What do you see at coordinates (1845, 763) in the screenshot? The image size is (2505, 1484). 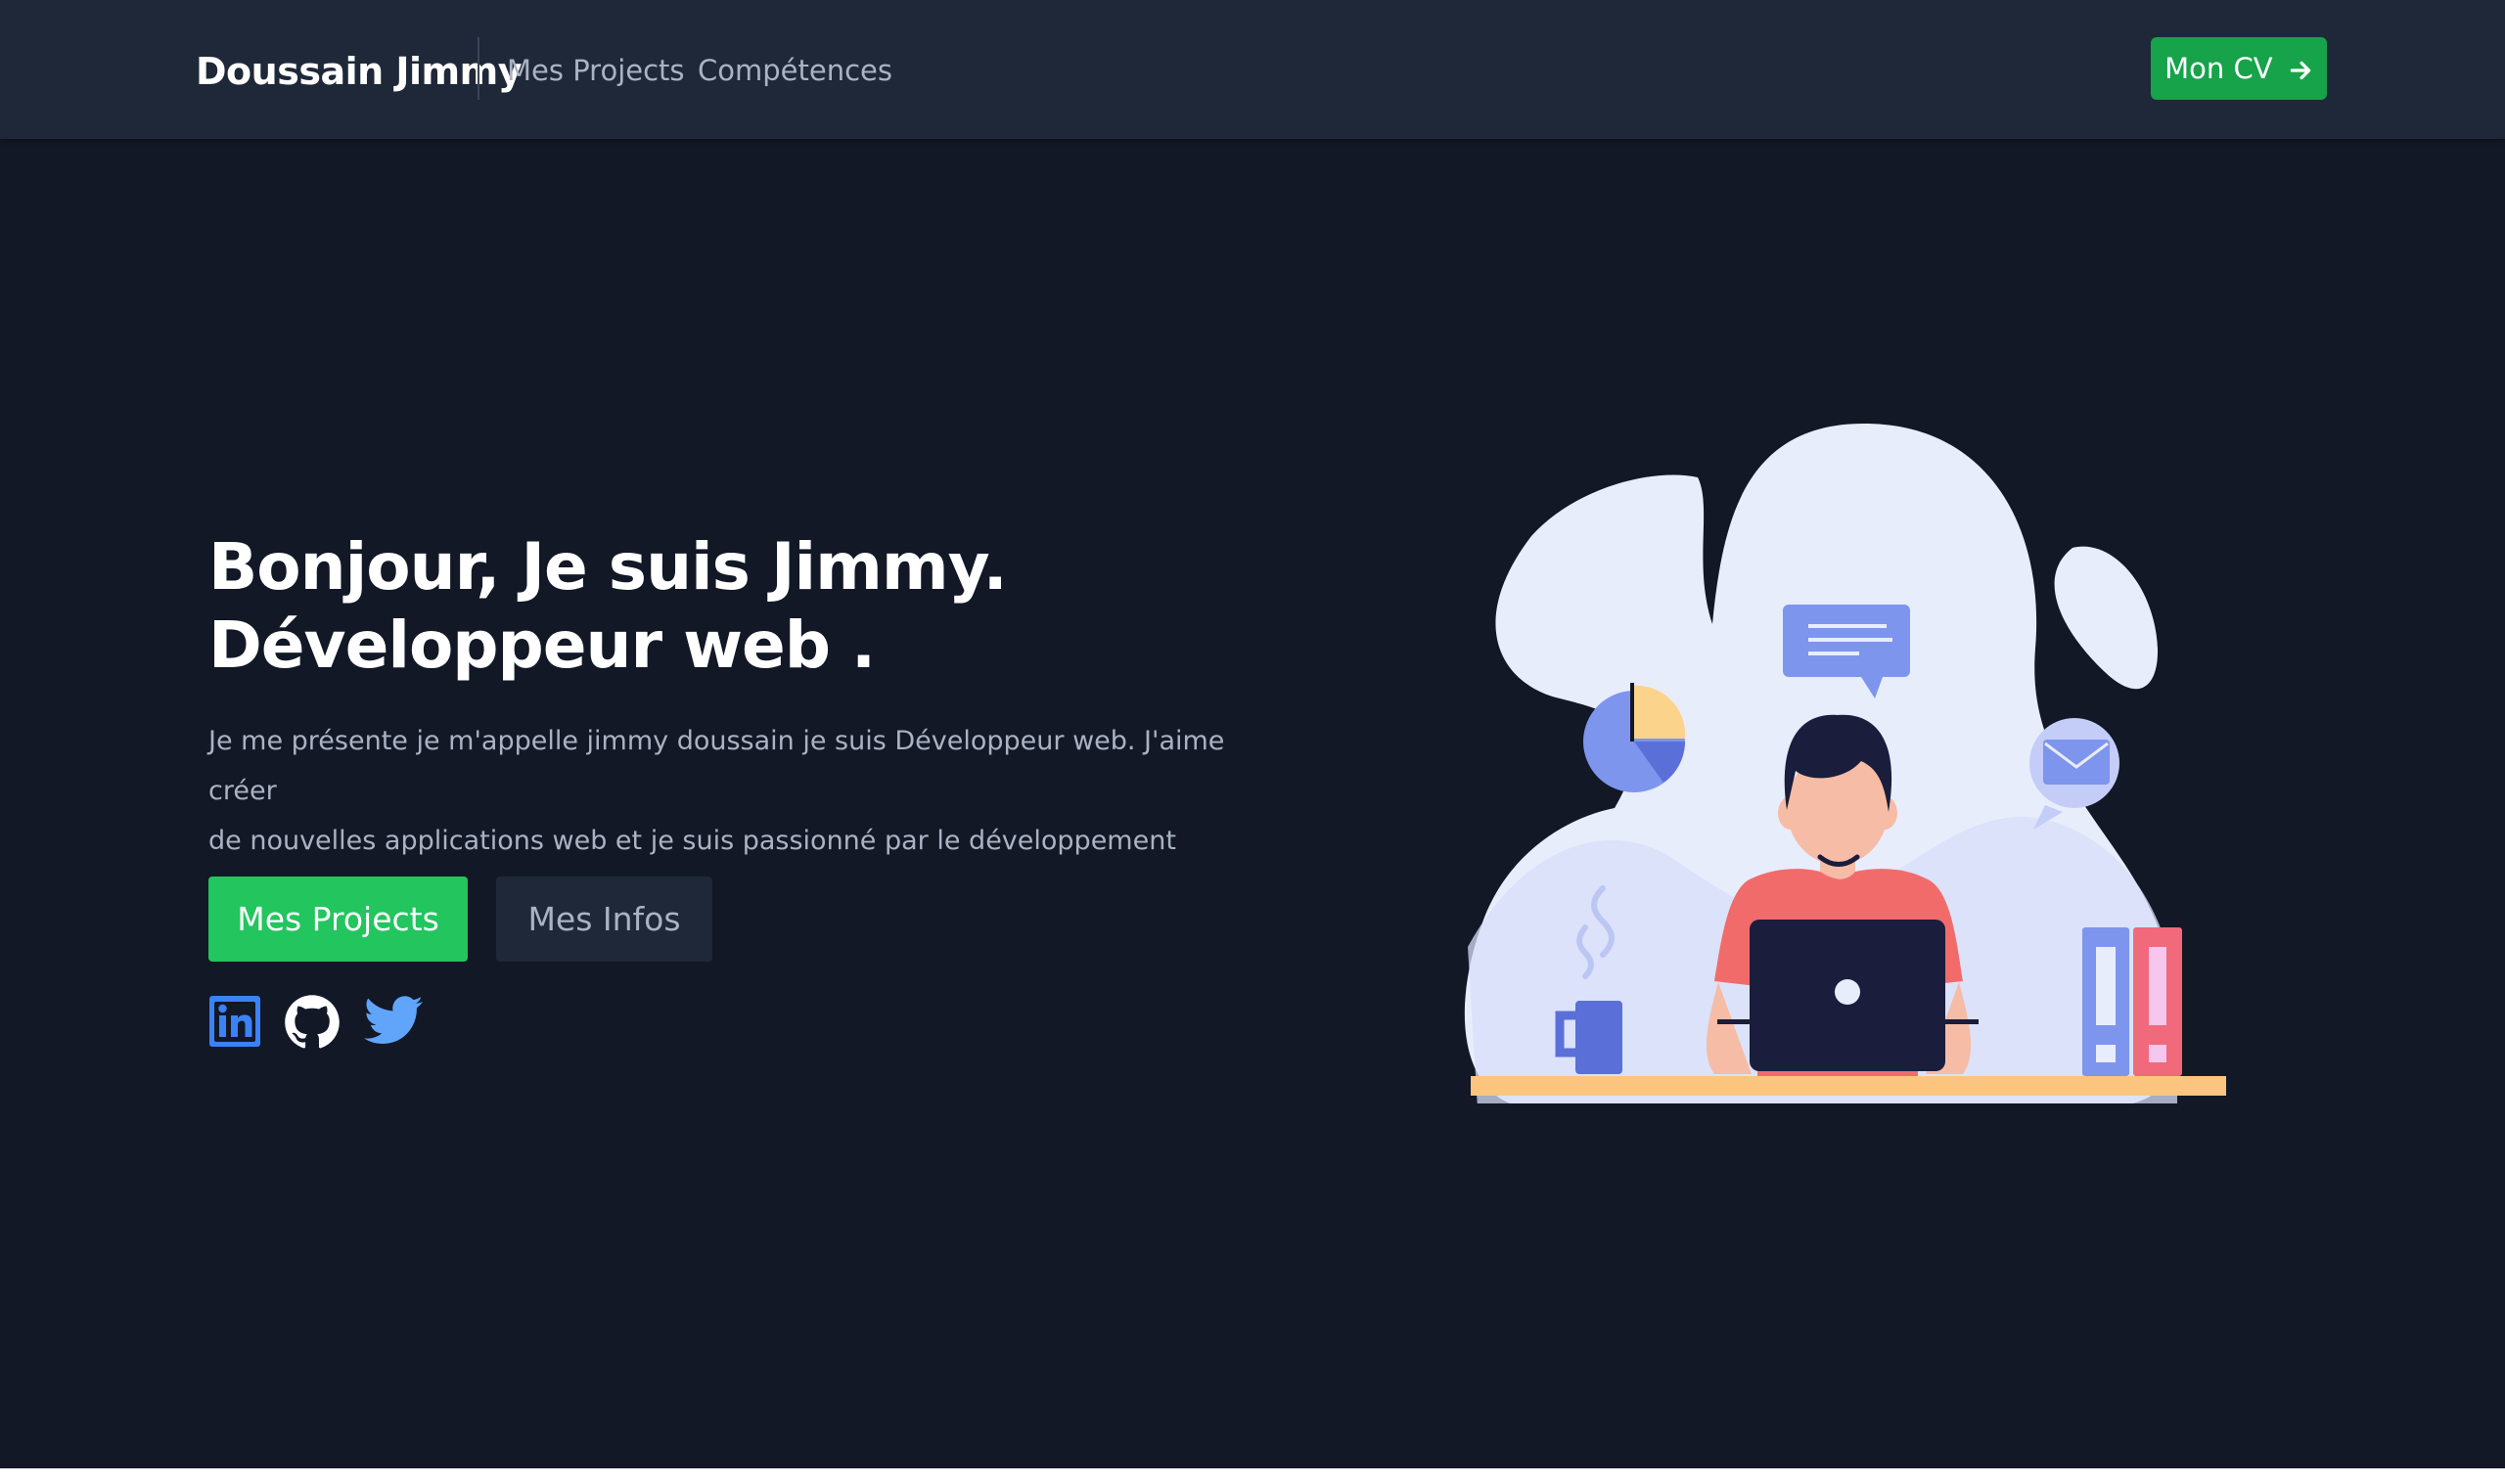 I see `developer-illustration` at bounding box center [1845, 763].